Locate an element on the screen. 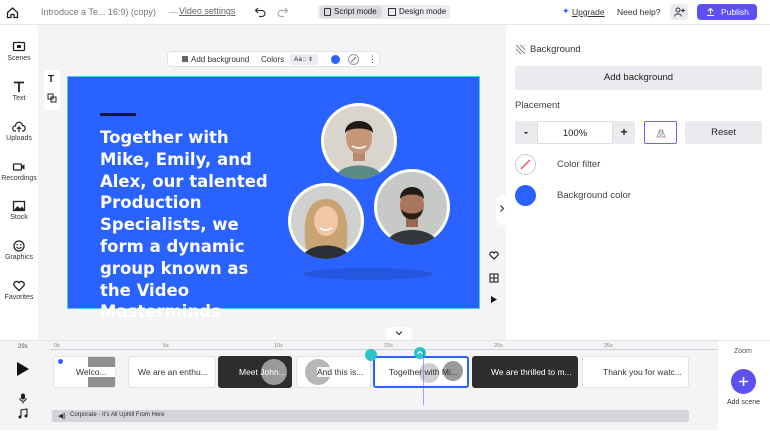 This screenshot has width=770, height=431. grid-icon is located at coordinates (494, 278).